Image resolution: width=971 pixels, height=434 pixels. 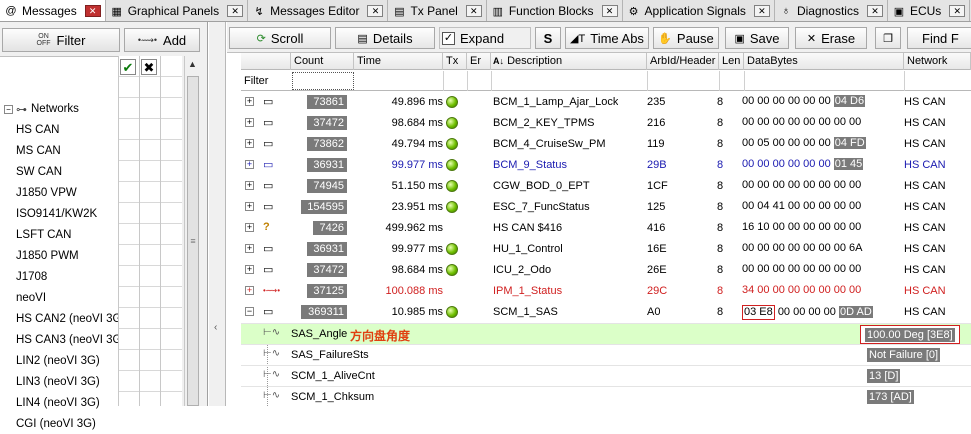 I want to click on signal-row: ⊢∿ SAS_Angle 方向盘角度 100.00 Deg [3E8], so click(x=606, y=333).